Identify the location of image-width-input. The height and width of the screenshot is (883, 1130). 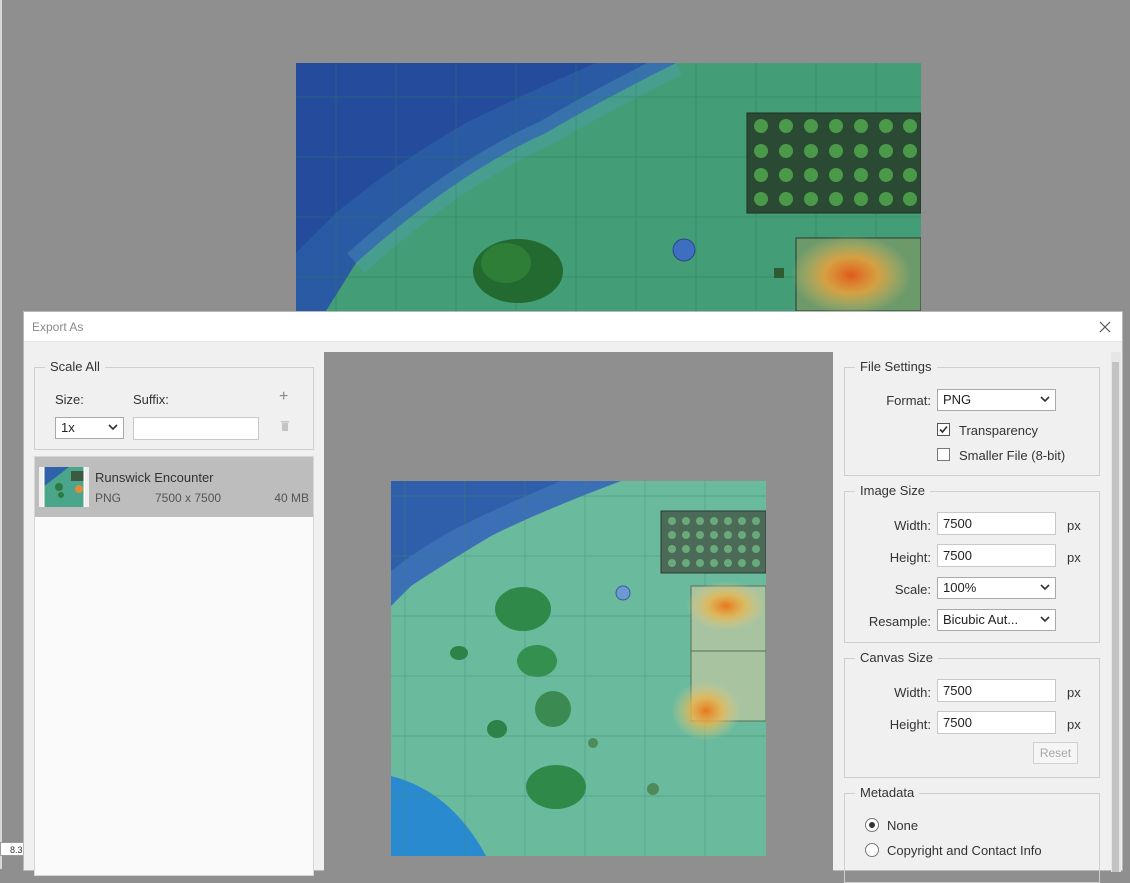
(996, 523).